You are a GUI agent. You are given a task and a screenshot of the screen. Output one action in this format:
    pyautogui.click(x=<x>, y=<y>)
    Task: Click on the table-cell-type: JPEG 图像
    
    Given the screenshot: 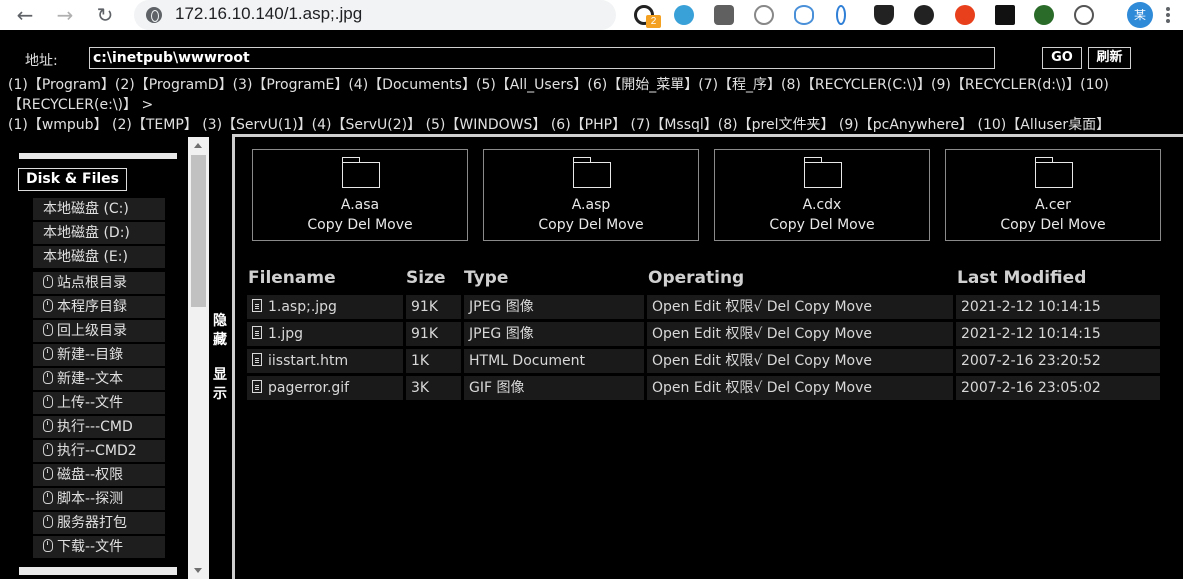 What is the action you would take?
    pyautogui.click(x=554, y=334)
    